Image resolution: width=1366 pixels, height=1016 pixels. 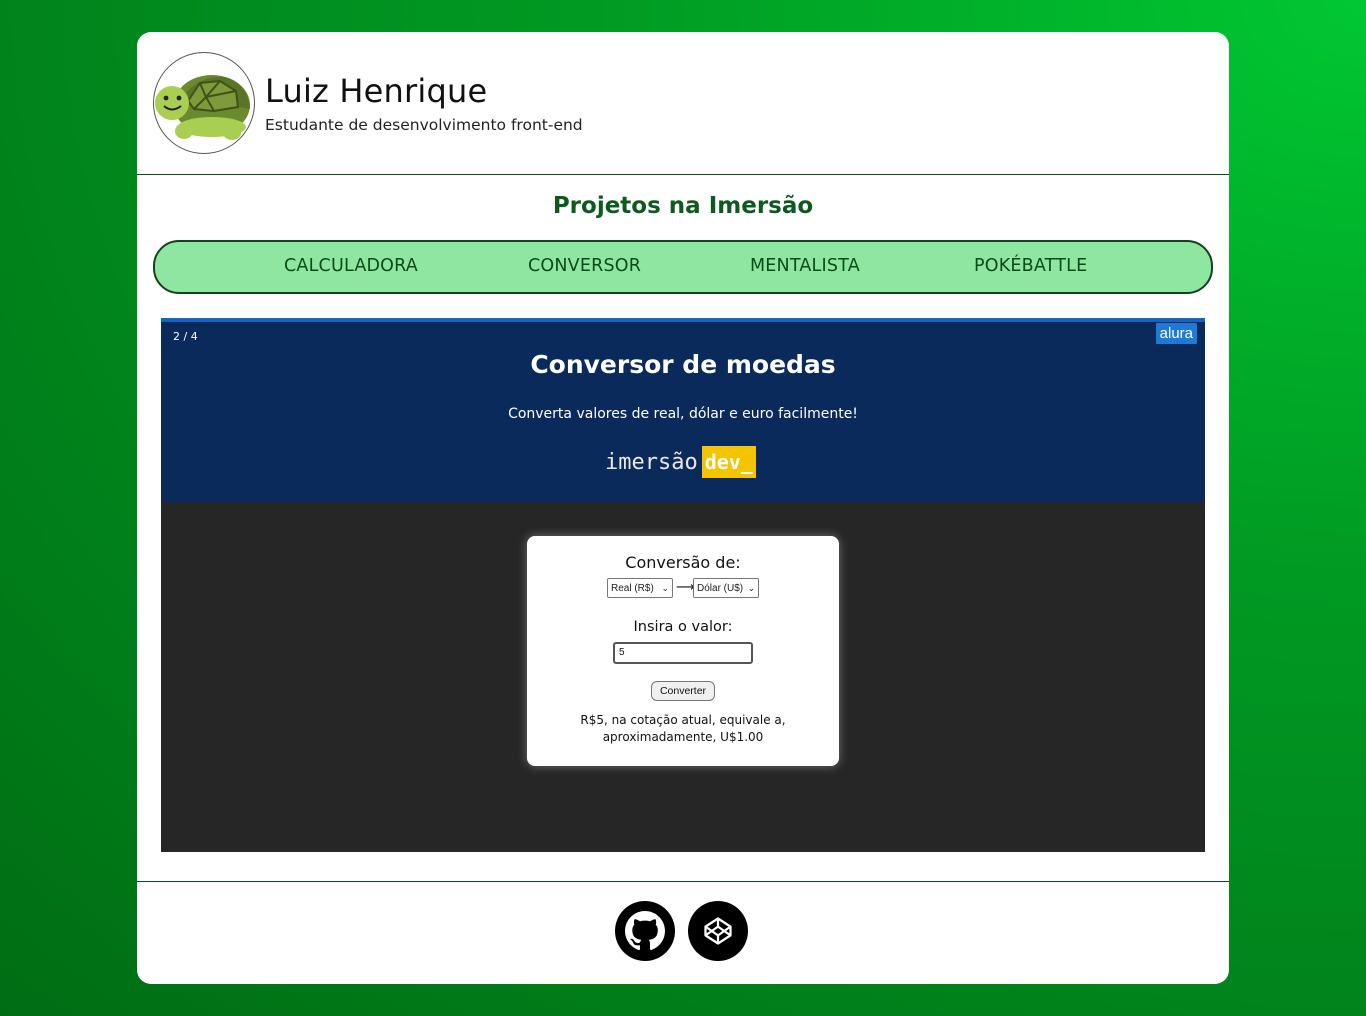 I want to click on github-icon, so click(x=645, y=931).